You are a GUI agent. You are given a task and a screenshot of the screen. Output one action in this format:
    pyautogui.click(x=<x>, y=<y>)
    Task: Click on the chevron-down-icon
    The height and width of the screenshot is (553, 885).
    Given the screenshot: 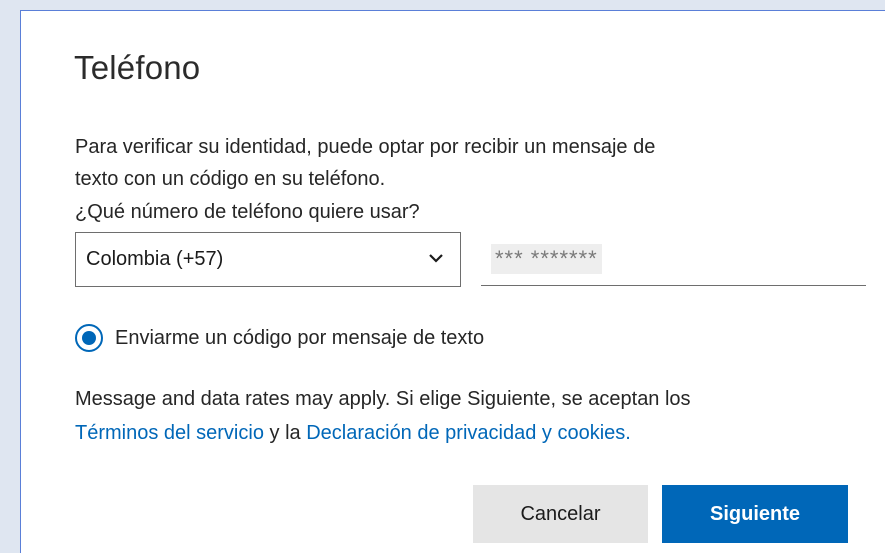 What is the action you would take?
    pyautogui.click(x=436, y=258)
    